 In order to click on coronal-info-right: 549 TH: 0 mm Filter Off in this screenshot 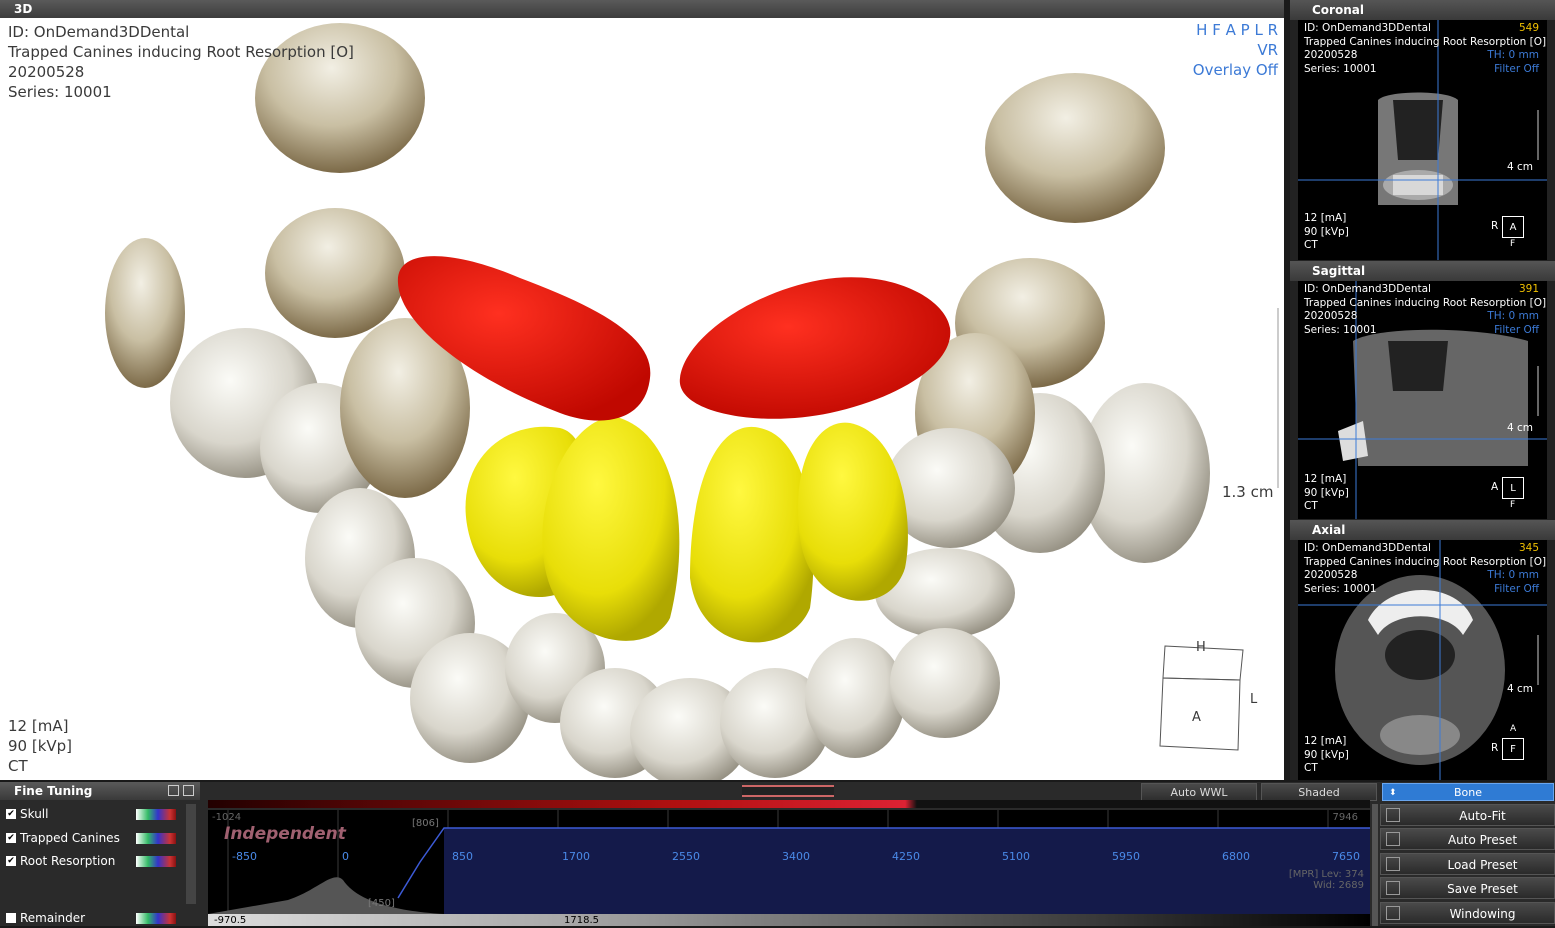, I will do `click(1513, 49)`.